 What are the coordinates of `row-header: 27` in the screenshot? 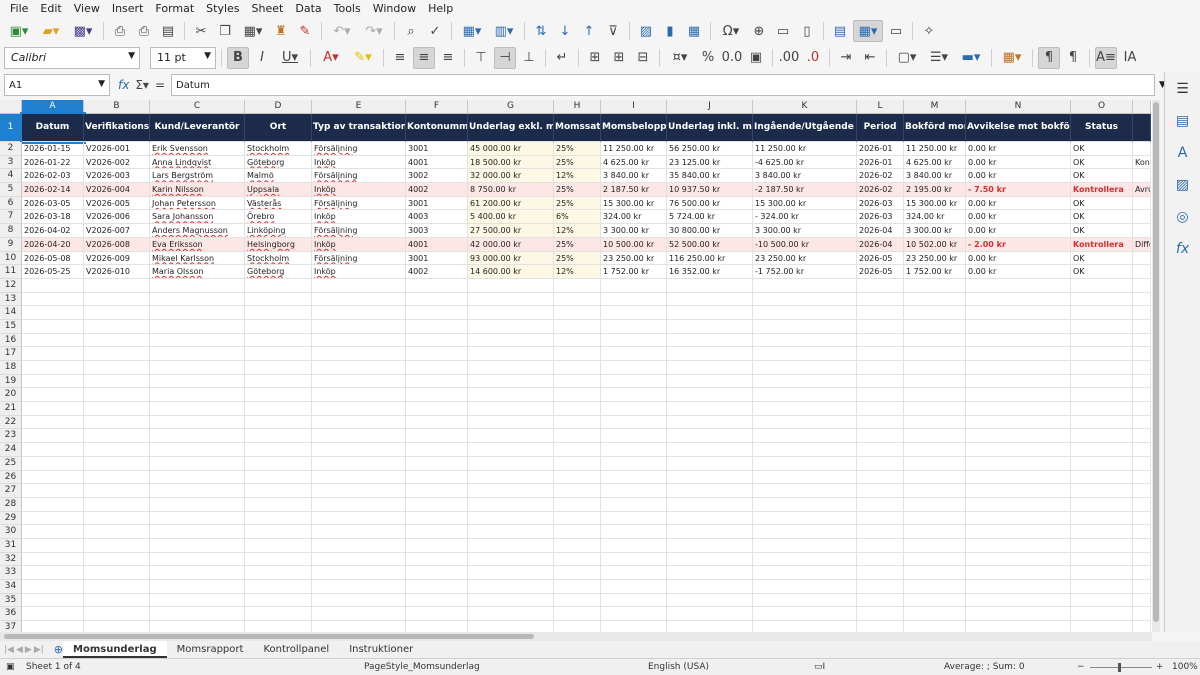 It's located at (11, 491).